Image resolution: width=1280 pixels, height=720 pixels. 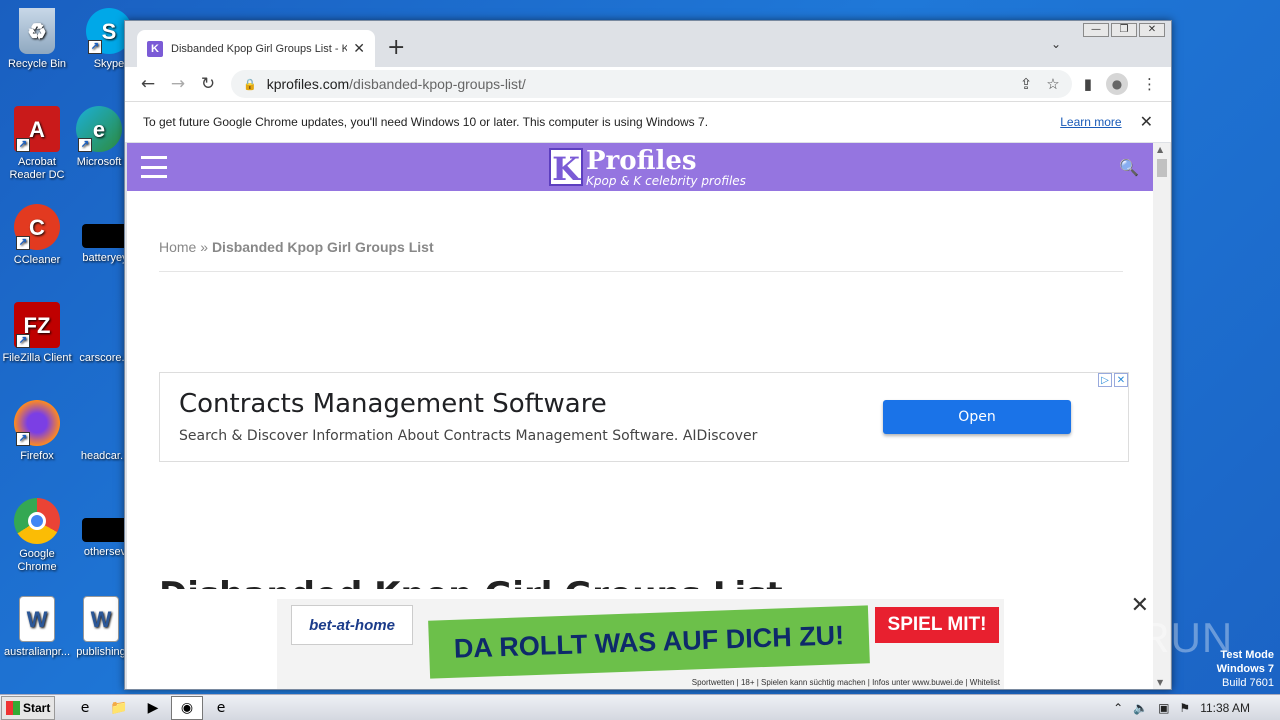 What do you see at coordinates (37, 456) in the screenshot?
I see `desktop-icon-label: Firefox` at bounding box center [37, 456].